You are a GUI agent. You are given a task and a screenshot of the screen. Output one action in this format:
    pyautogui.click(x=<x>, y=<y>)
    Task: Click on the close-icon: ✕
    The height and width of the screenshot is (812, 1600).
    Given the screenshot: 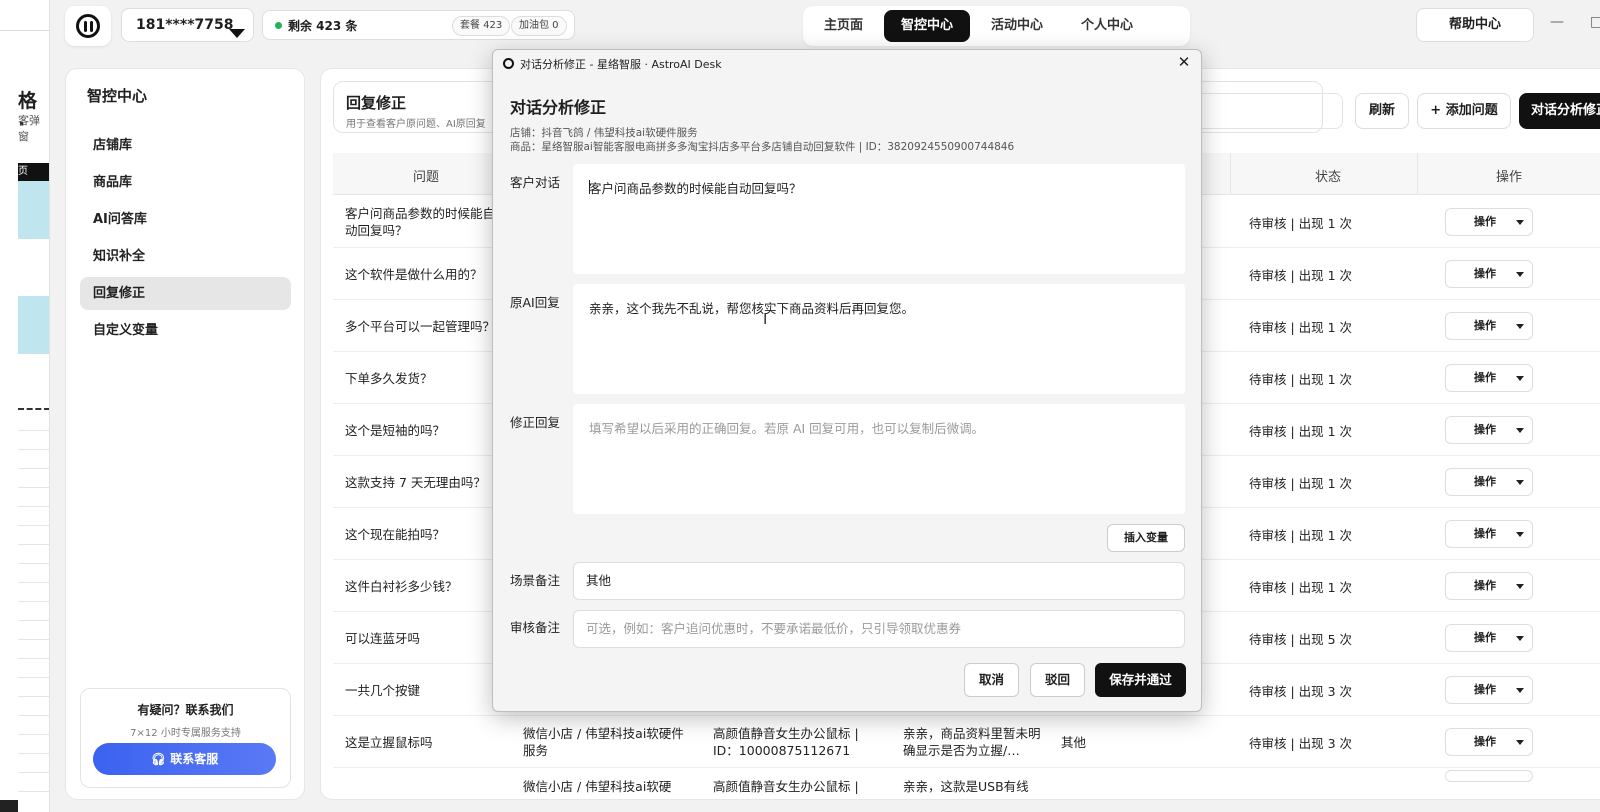 What is the action you would take?
    pyautogui.click(x=1184, y=62)
    